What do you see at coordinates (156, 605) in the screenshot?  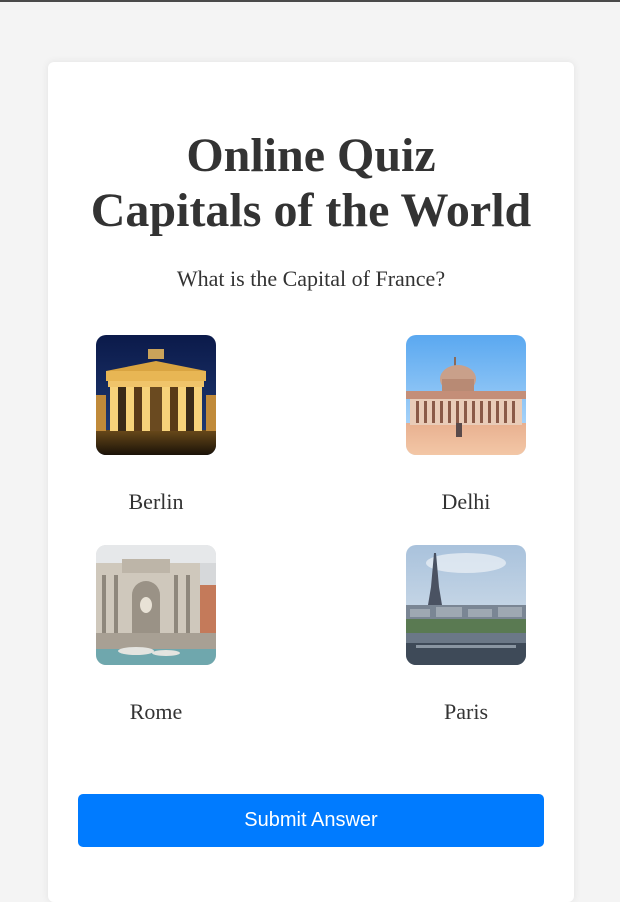 I see `trevi-fountain-image` at bounding box center [156, 605].